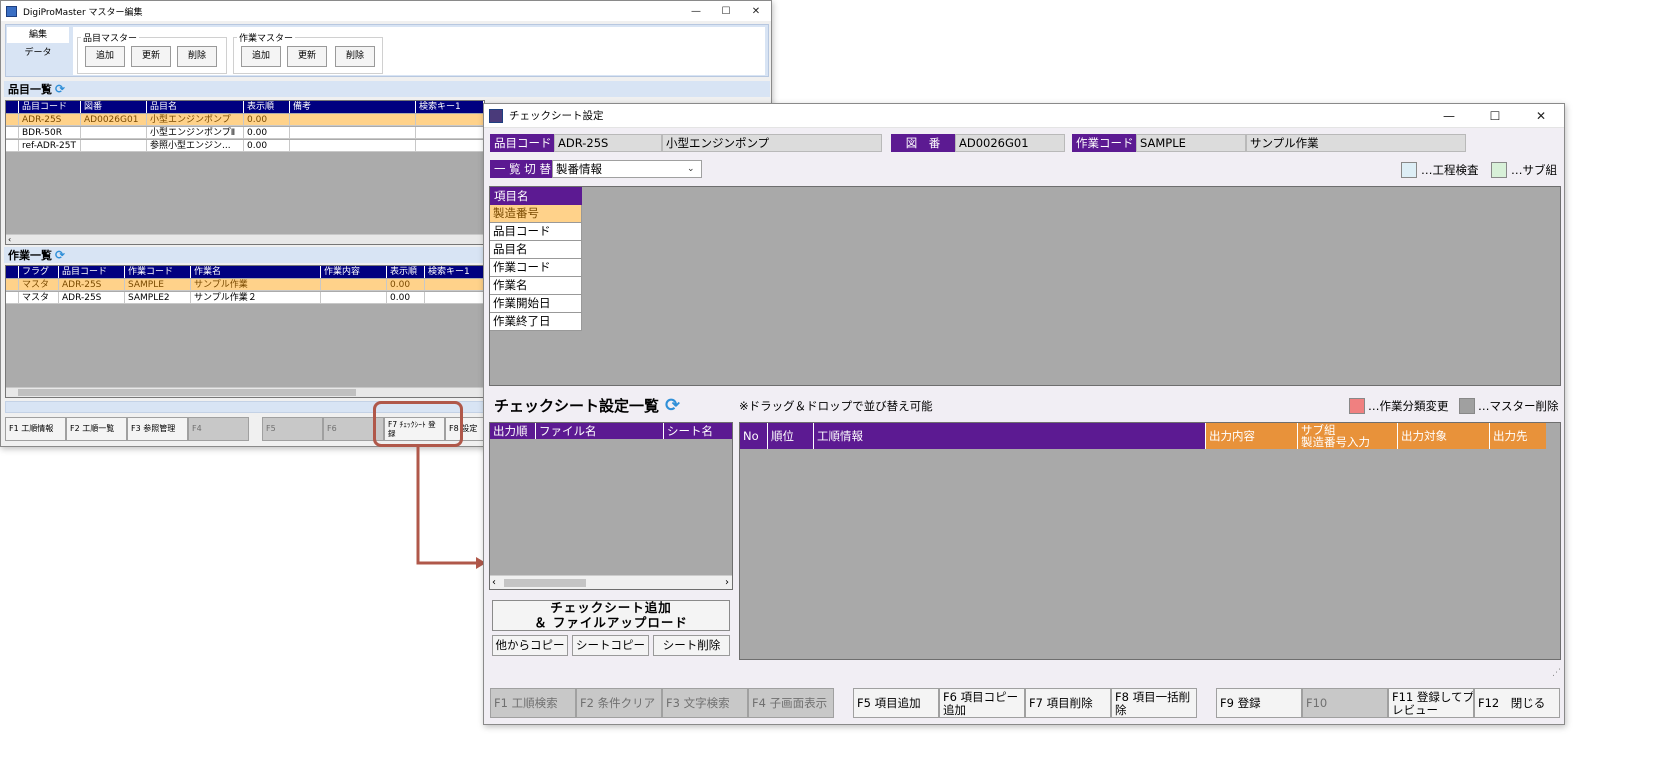 This screenshot has width=1666, height=772. I want to click on list-item: 作業名, so click(536, 286).